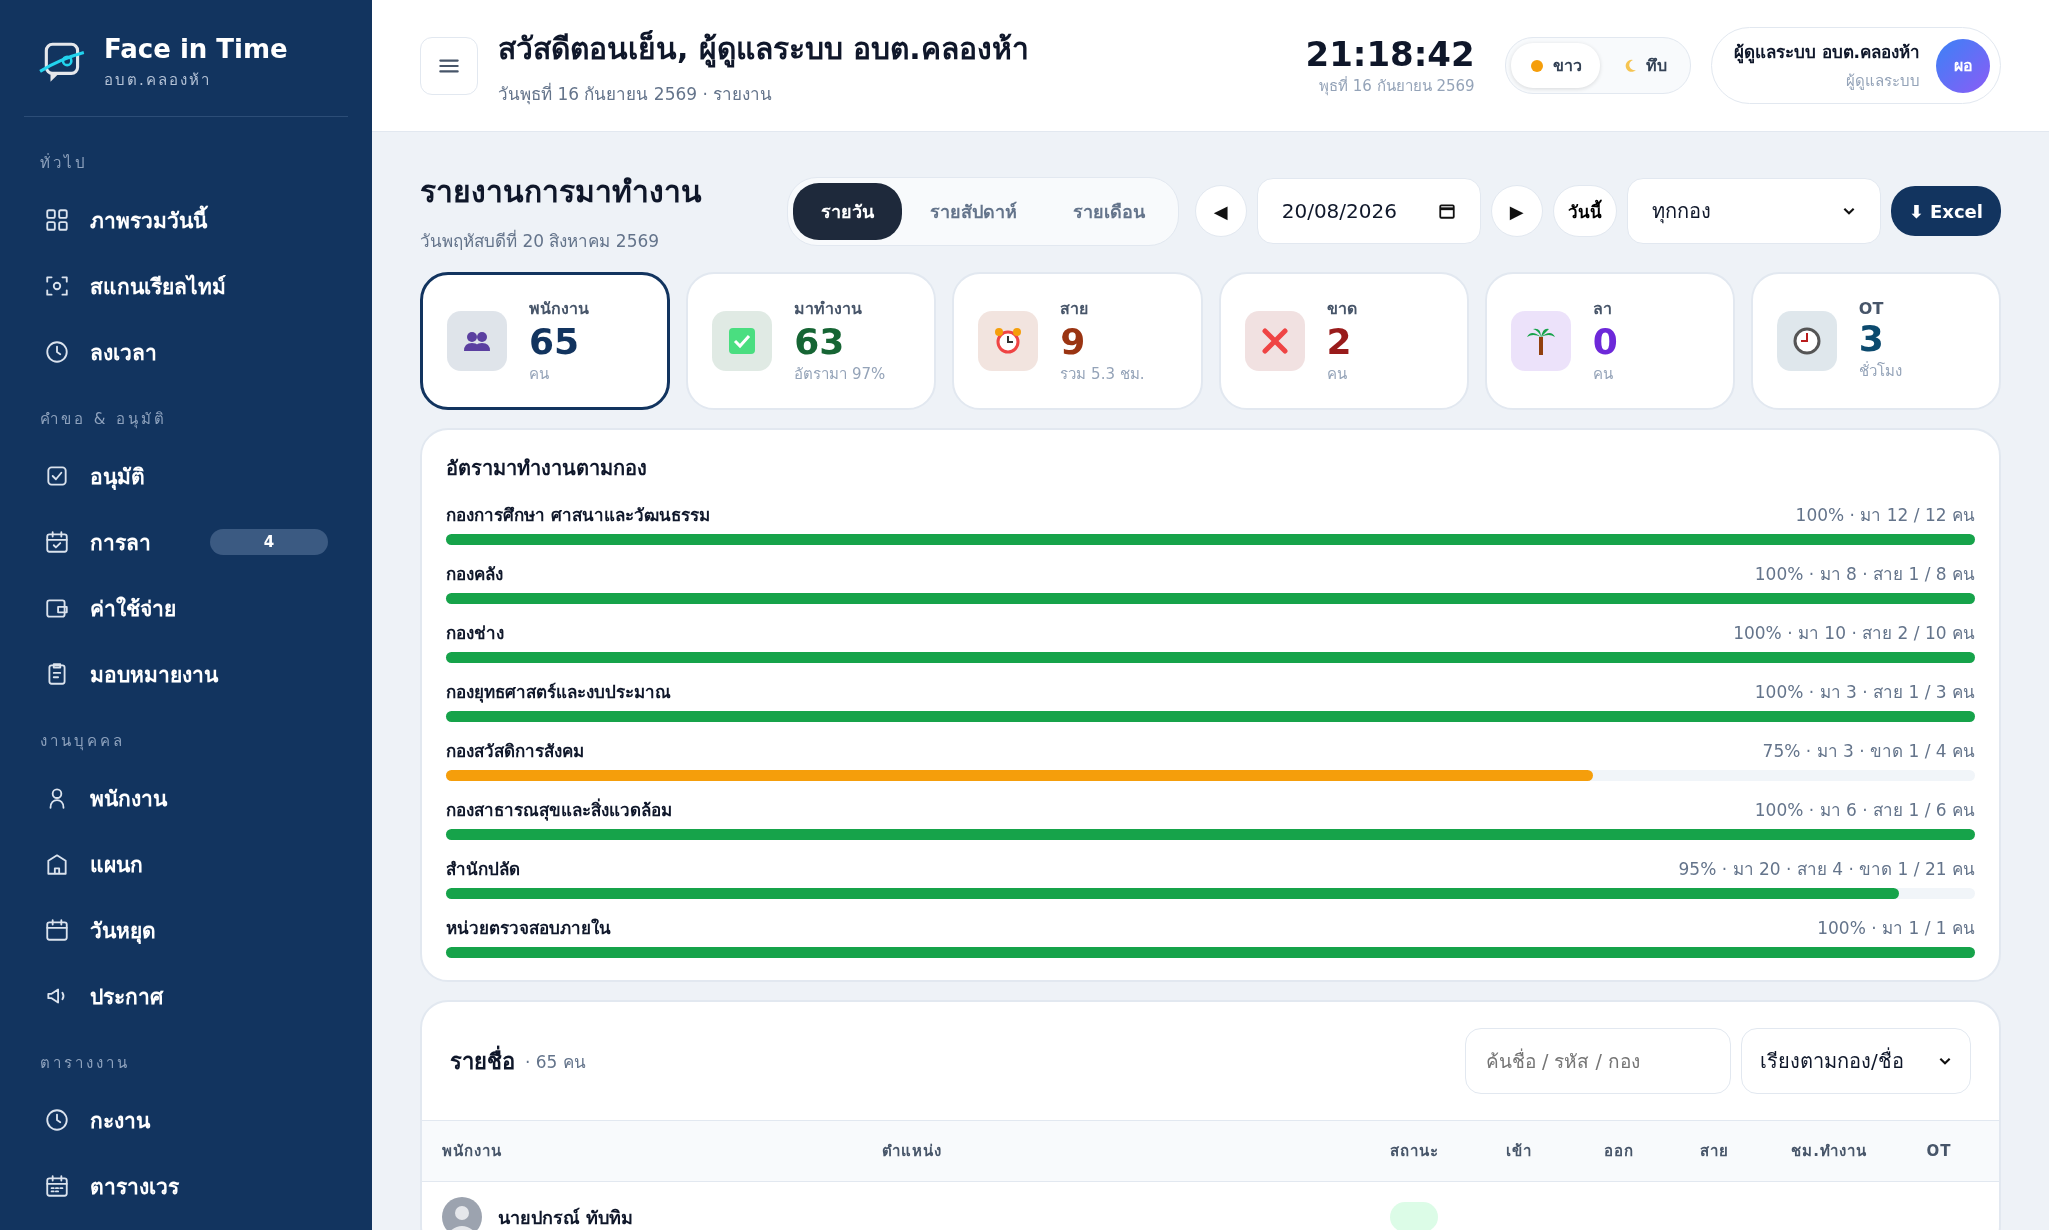  Describe the element at coordinates (1414, 1216) in the screenshot. I see `status-pill` at that location.